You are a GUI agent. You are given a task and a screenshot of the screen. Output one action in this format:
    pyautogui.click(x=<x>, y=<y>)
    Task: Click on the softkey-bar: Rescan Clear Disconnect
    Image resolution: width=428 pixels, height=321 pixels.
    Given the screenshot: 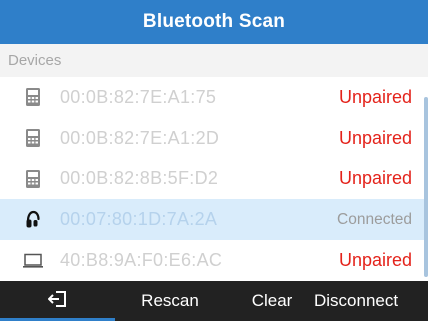 What is the action you would take?
    pyautogui.click(x=214, y=301)
    